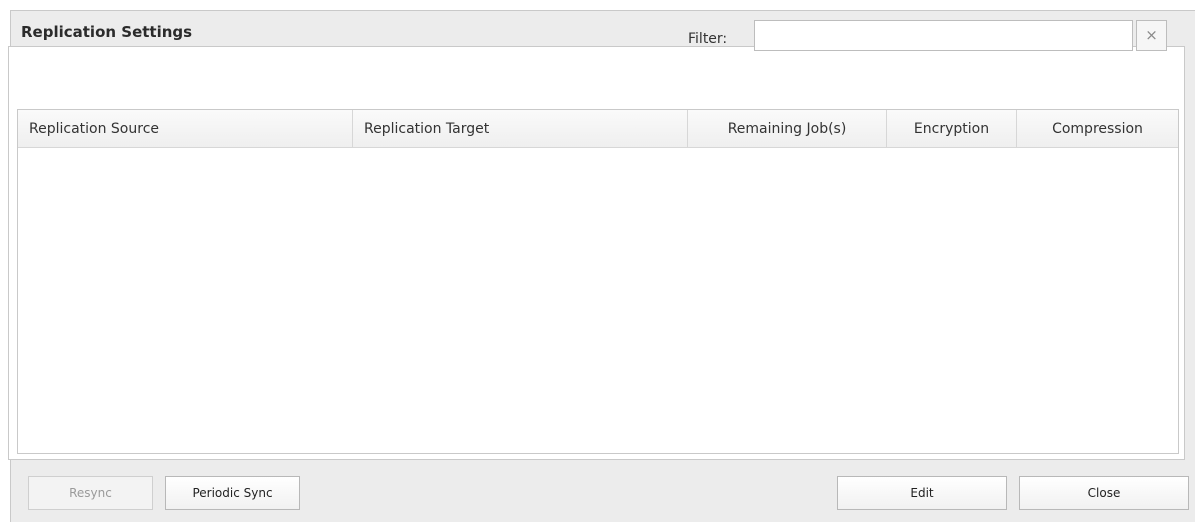 The height and width of the screenshot is (522, 1197). I want to click on resync-button: Resync, so click(90, 493).